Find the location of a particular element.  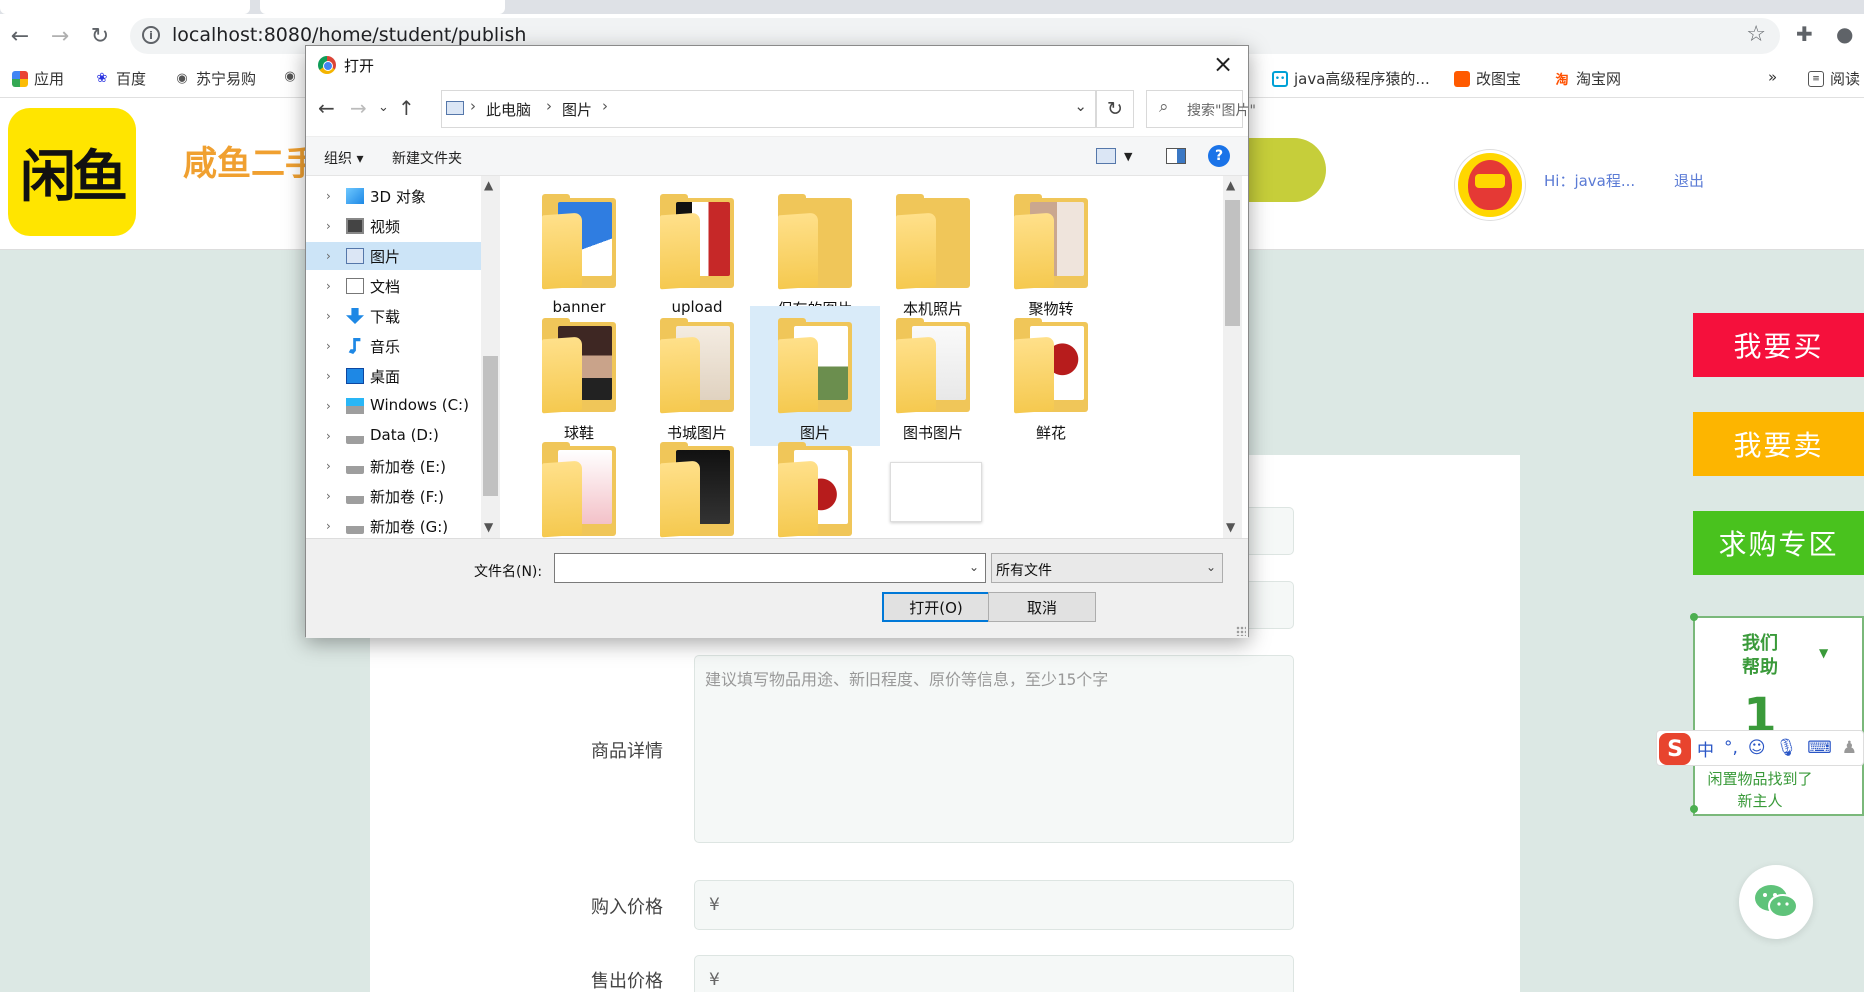

wanted-button: 求购专区 is located at coordinates (1778, 543).